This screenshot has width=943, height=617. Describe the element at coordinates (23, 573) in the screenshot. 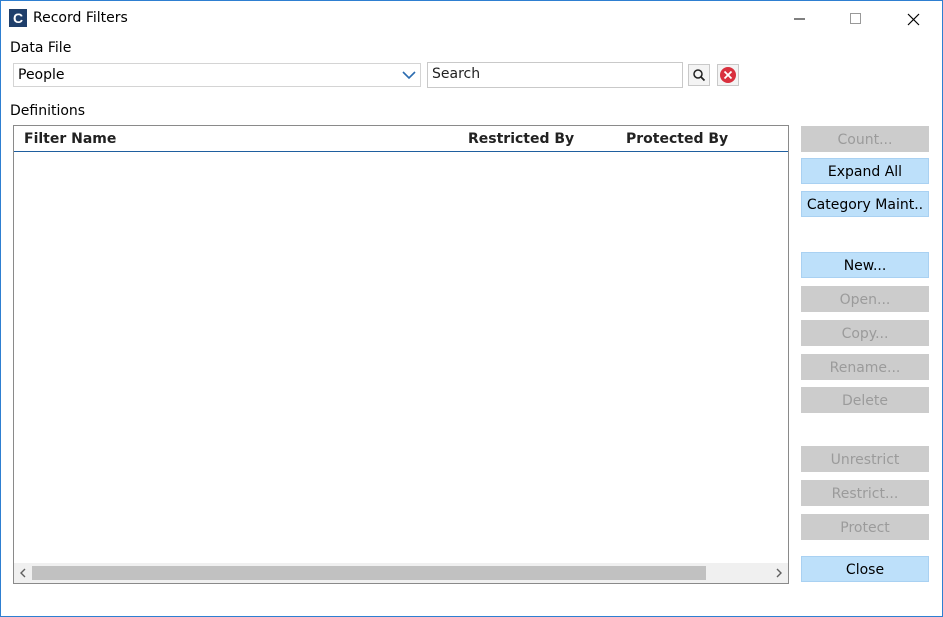

I see `scroll-left-icon` at that location.